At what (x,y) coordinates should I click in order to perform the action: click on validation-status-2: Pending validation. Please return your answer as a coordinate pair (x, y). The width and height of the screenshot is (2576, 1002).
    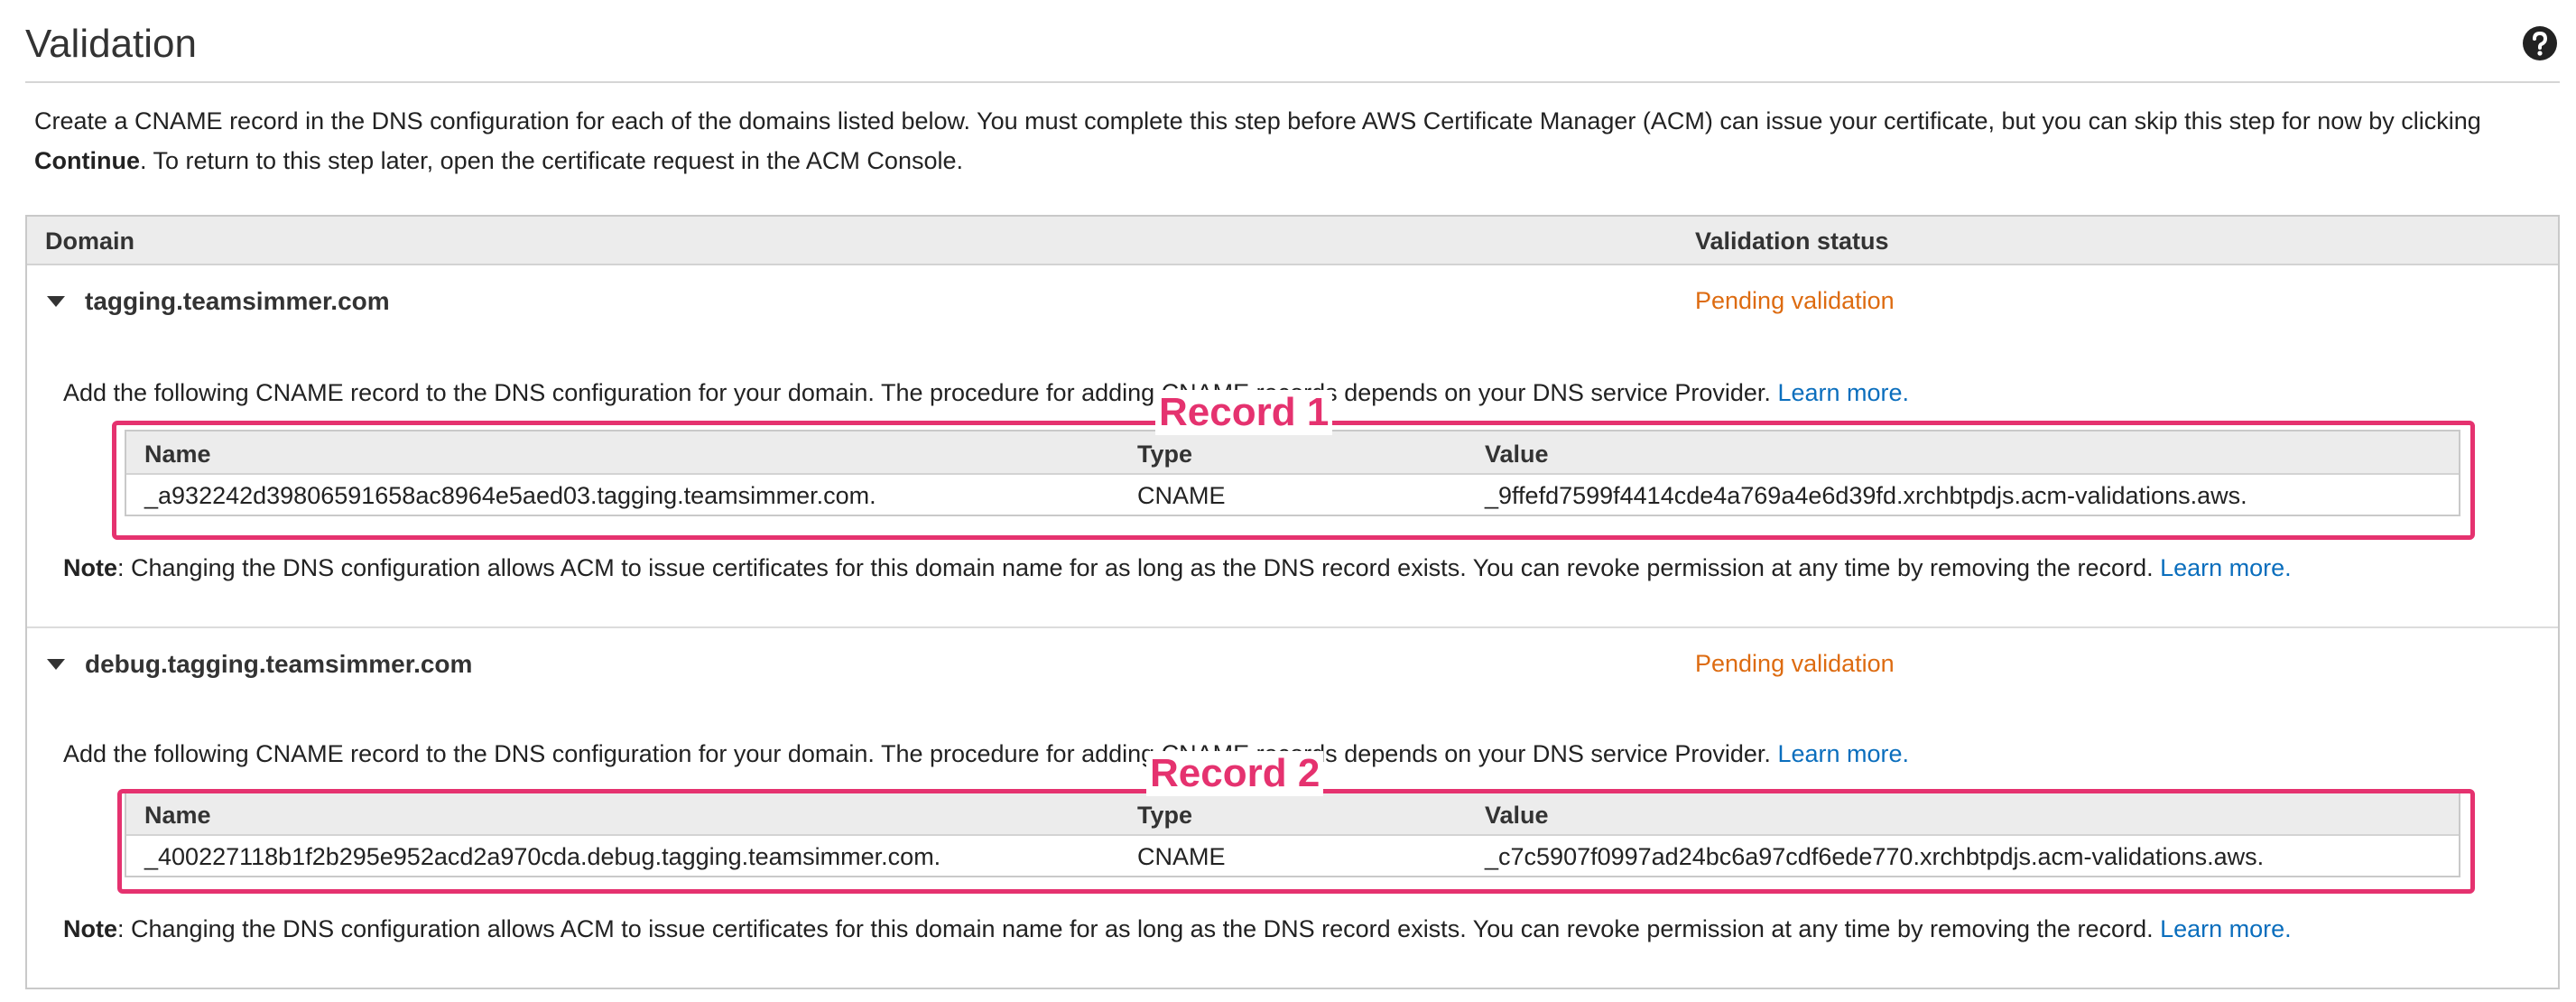
    Looking at the image, I should click on (1795, 663).